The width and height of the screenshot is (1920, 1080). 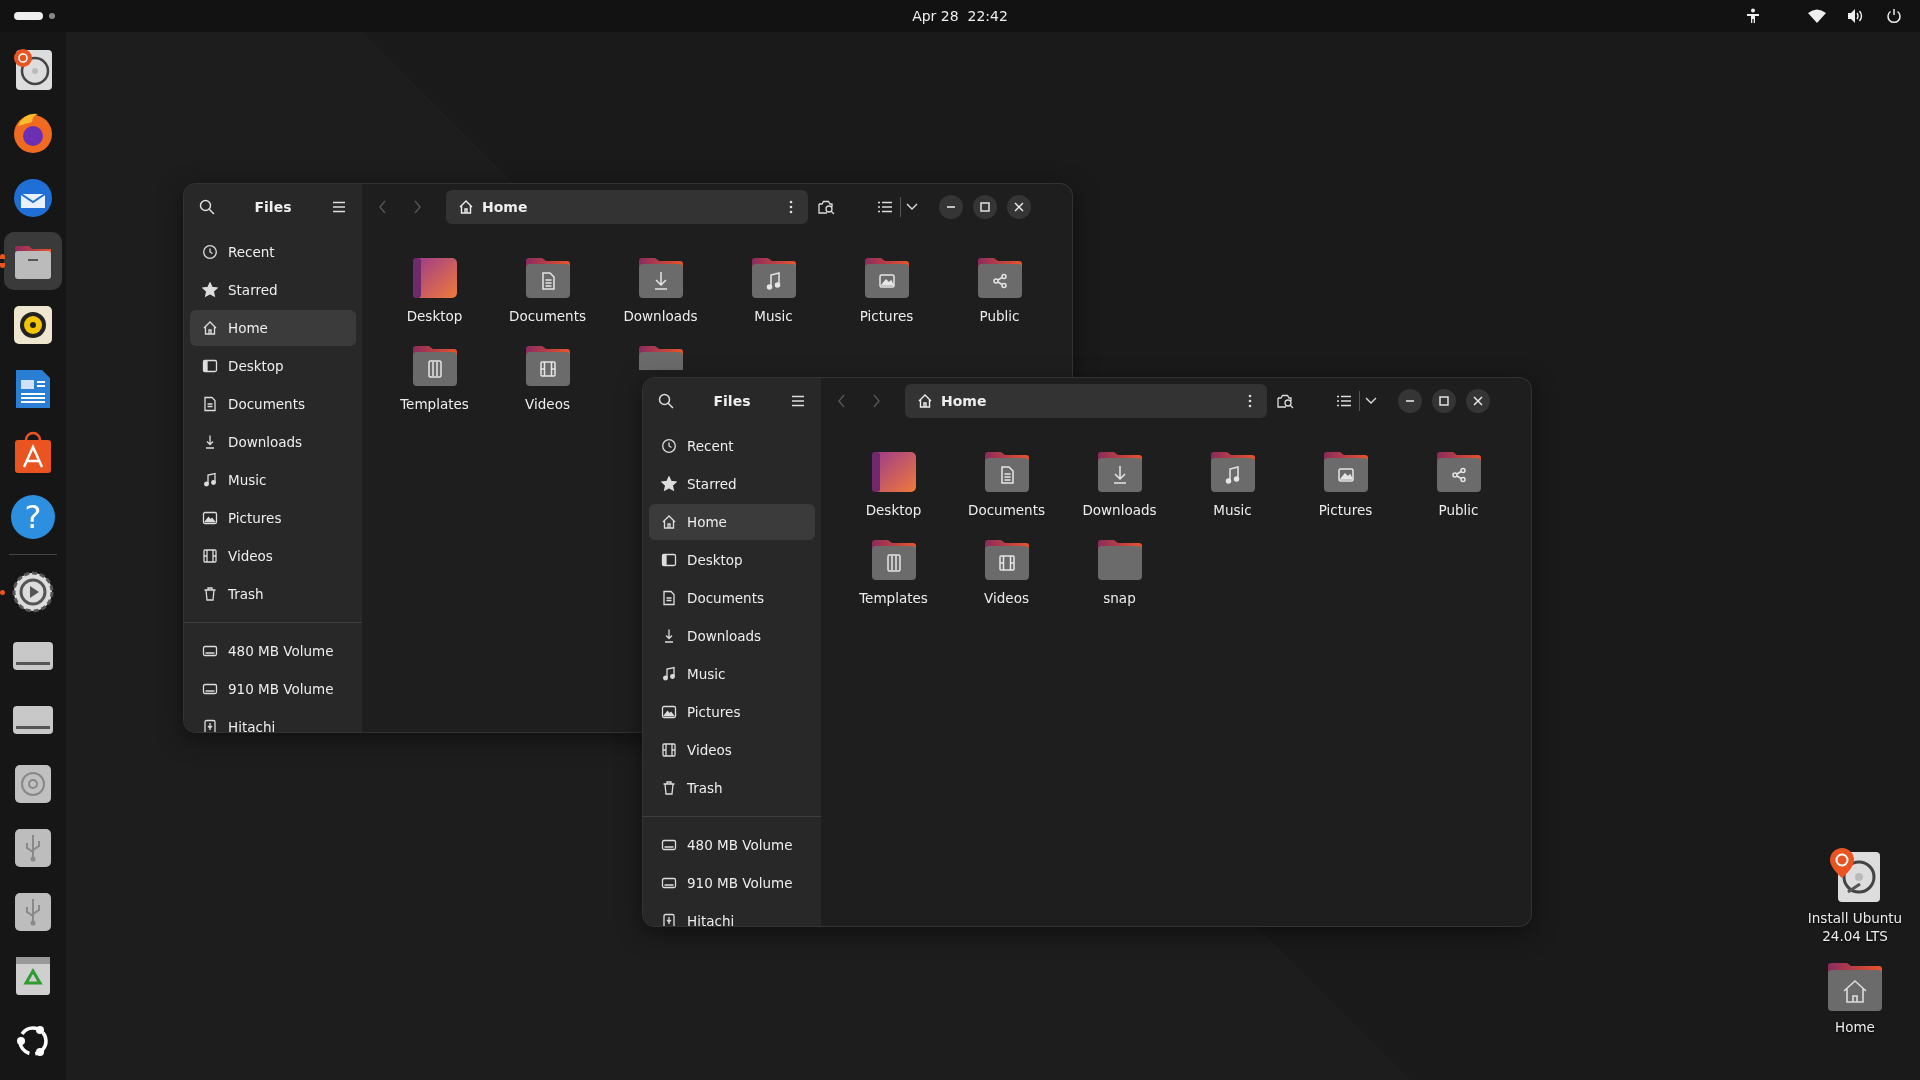 What do you see at coordinates (1855, 896) in the screenshot?
I see `desktop-shortcut: Install Ubuntu 24.04 LTS` at bounding box center [1855, 896].